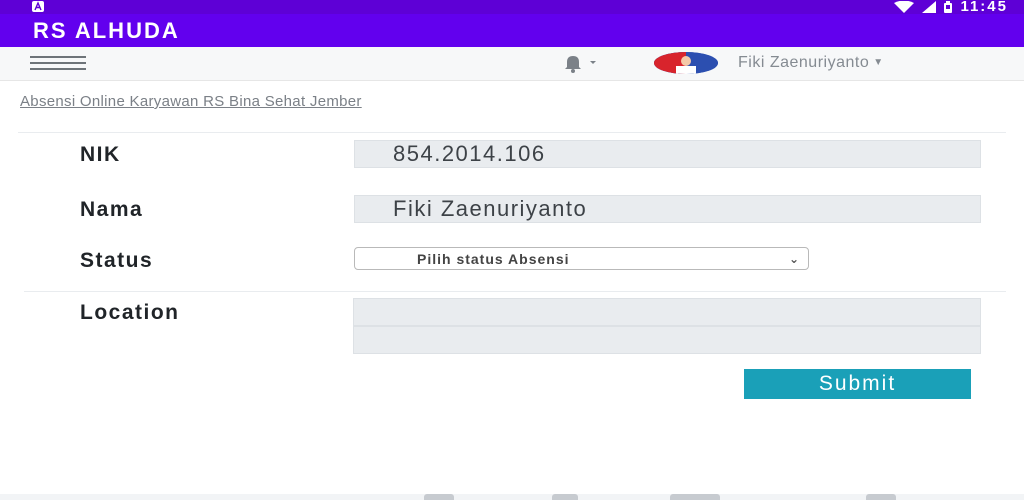 This screenshot has height=500, width=1024. Describe the element at coordinates (493, 259) in the screenshot. I see `status-select-value: Pilih status Absensi` at that location.